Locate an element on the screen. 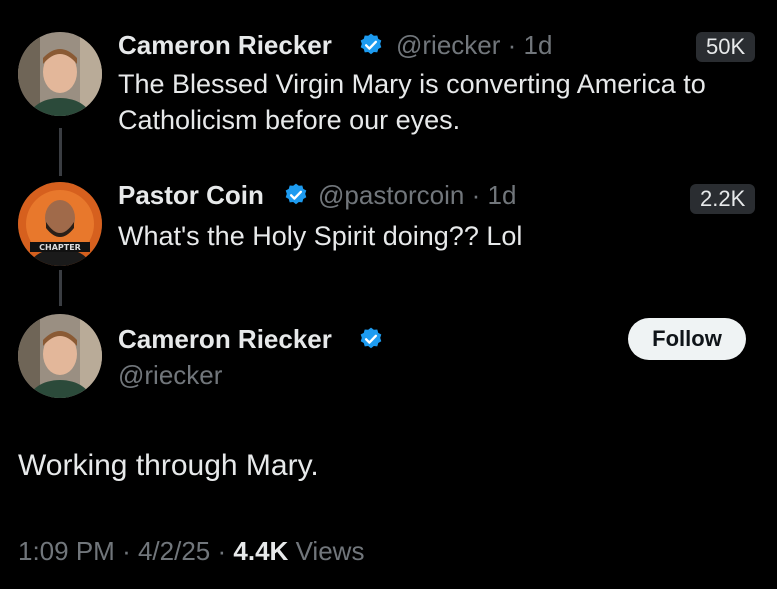 This screenshot has width=777, height=589. tweet-date: 4/2/25 is located at coordinates (174, 551).